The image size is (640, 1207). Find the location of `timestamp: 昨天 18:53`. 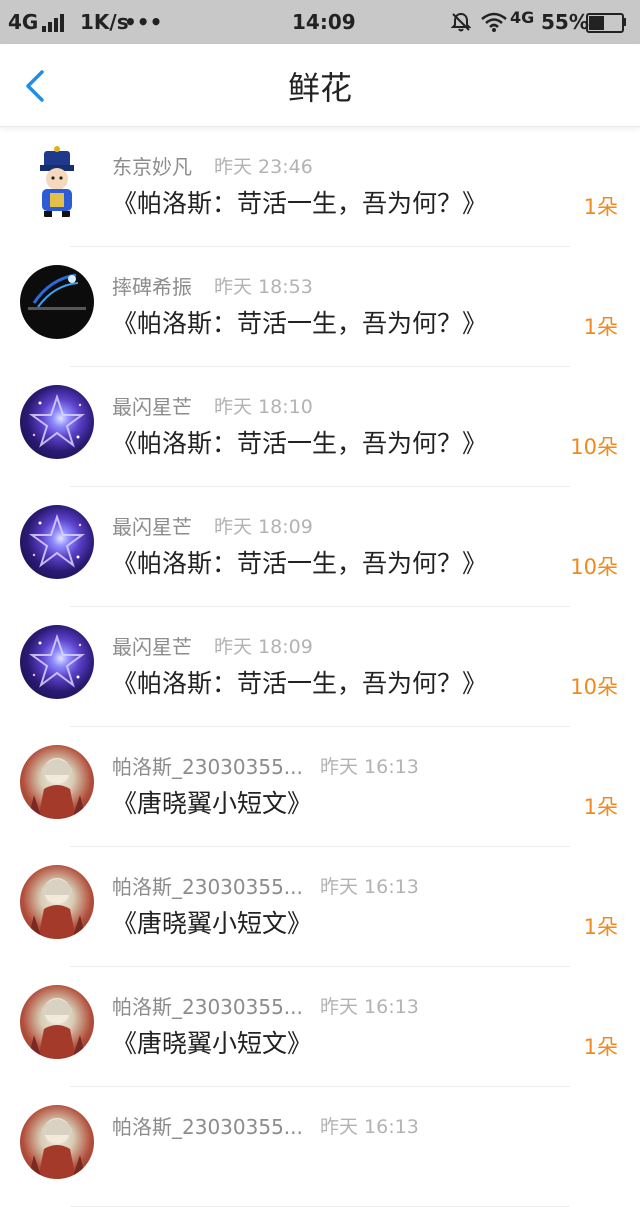

timestamp: 昨天 18:53 is located at coordinates (263, 287).